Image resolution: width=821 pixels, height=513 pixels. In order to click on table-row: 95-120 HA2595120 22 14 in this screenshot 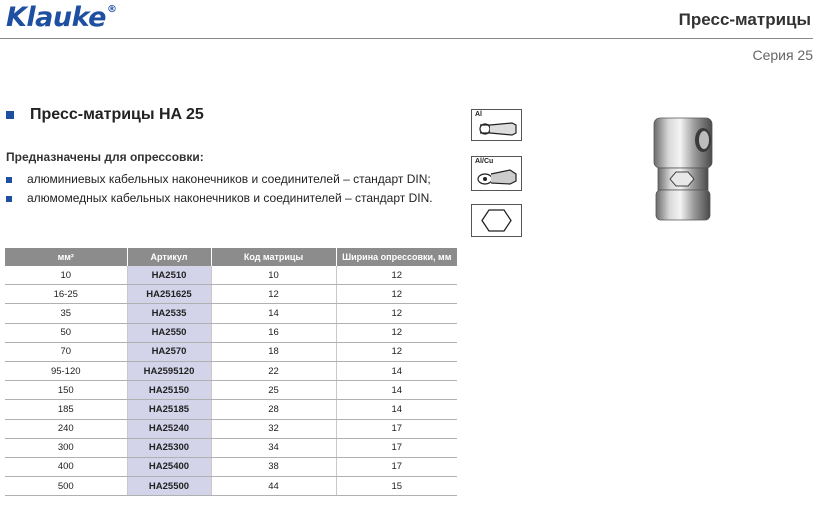, I will do `click(231, 371)`.